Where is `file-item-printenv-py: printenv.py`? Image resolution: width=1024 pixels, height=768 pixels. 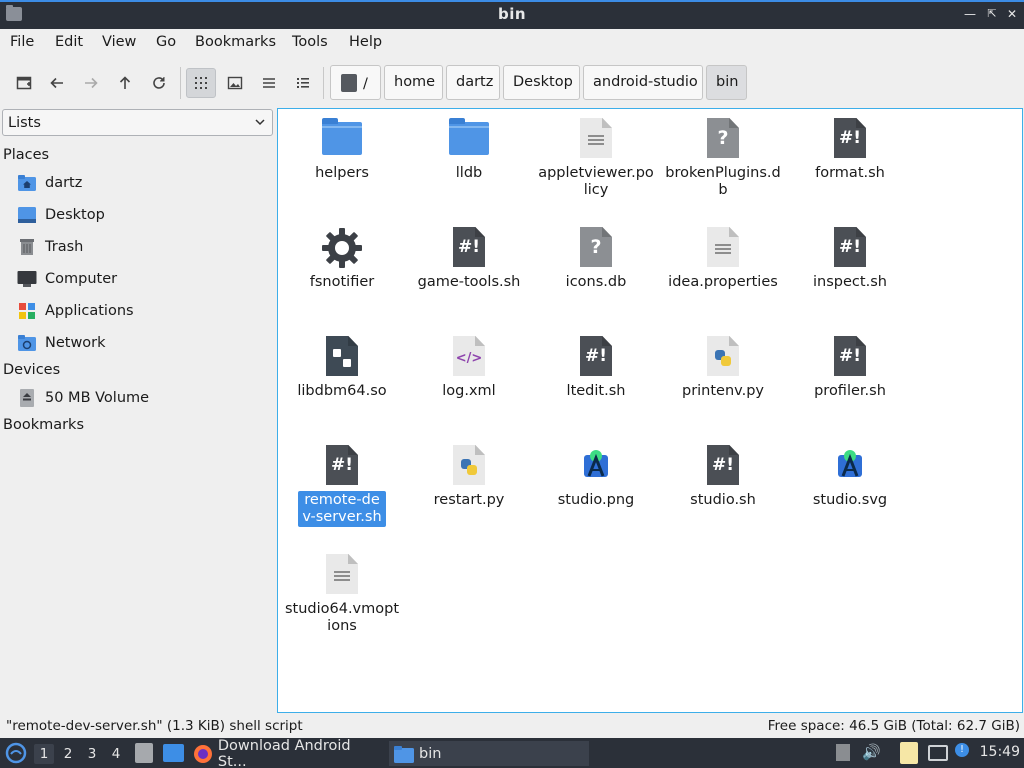
file-item-printenv-py: printenv.py is located at coordinates (723, 368).